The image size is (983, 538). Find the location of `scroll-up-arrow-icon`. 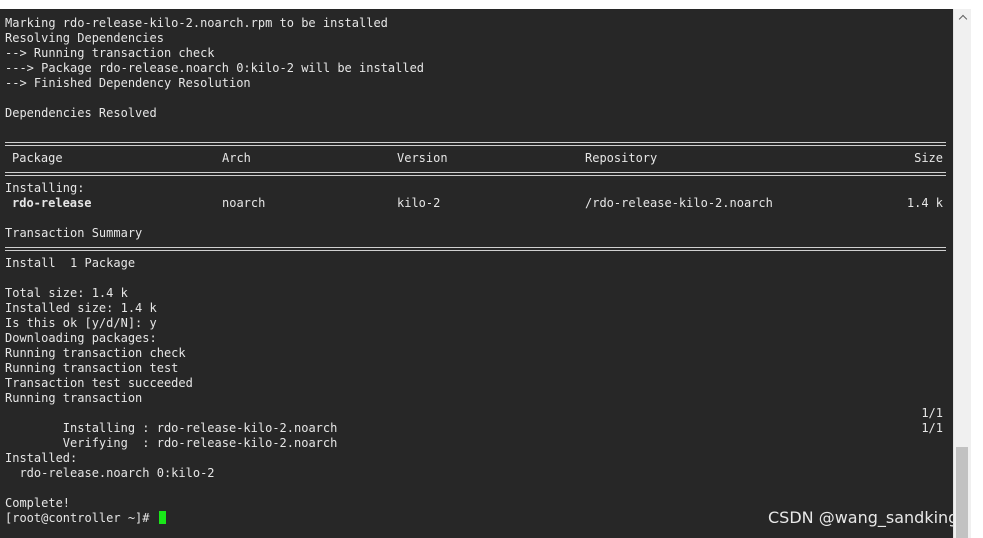

scroll-up-arrow-icon is located at coordinates (962, 17).